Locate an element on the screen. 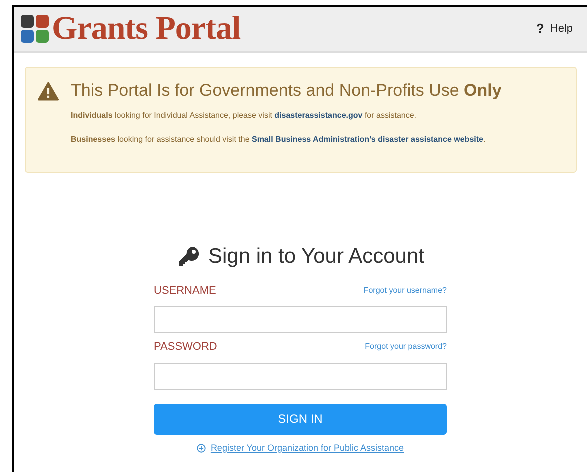  key-icon is located at coordinates (188, 256).